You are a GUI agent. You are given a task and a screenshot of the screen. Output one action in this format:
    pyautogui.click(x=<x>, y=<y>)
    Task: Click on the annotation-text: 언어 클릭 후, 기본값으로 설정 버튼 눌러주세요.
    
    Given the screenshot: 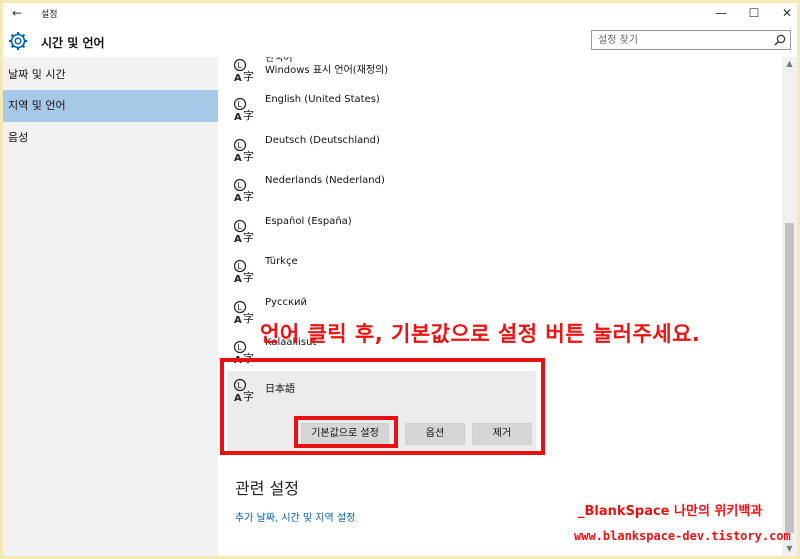 What is the action you would take?
    pyautogui.click(x=480, y=334)
    